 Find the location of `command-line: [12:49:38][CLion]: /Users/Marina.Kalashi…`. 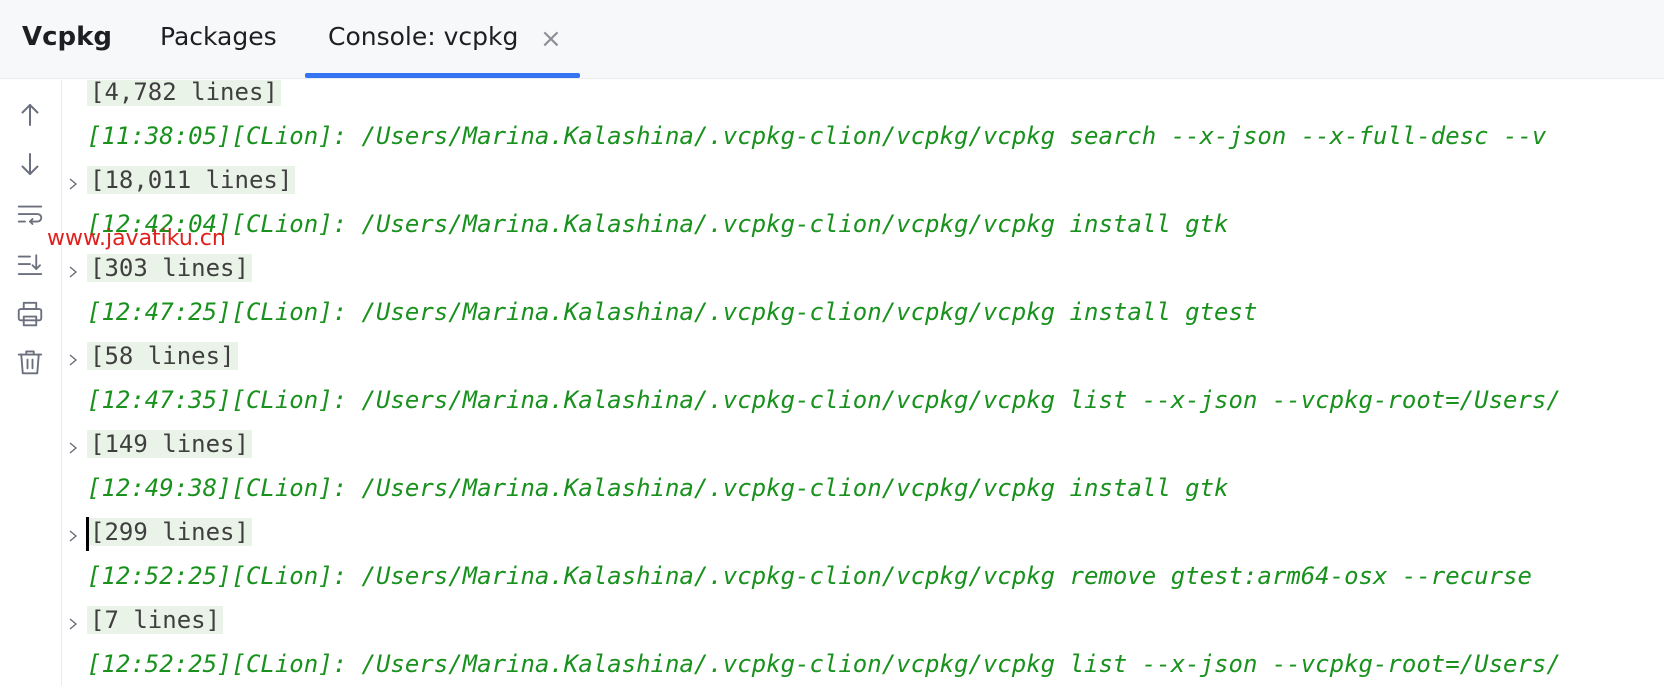

command-line: [12:49:38][CLion]: /Users/Marina.Kalashi… is located at coordinates (658, 488).